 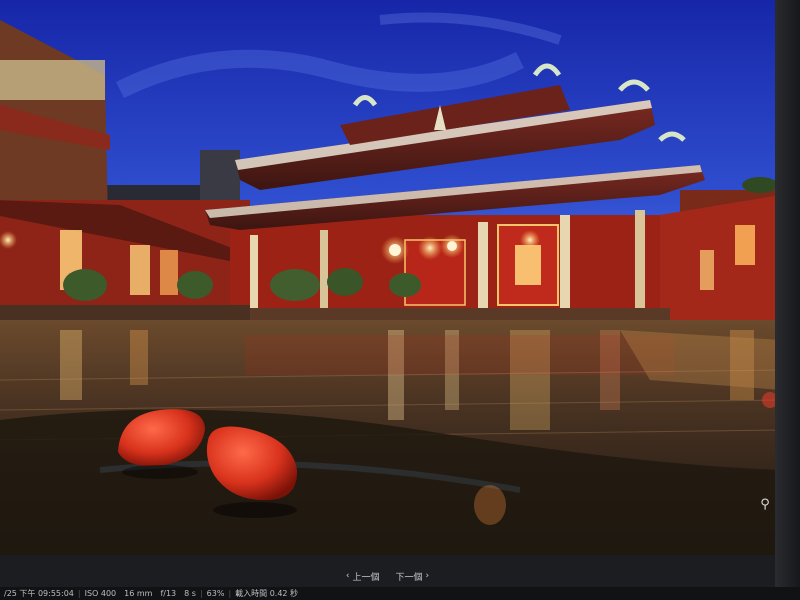 I want to click on status-datetime: /25 下午 09:55:04, so click(x=39, y=593).